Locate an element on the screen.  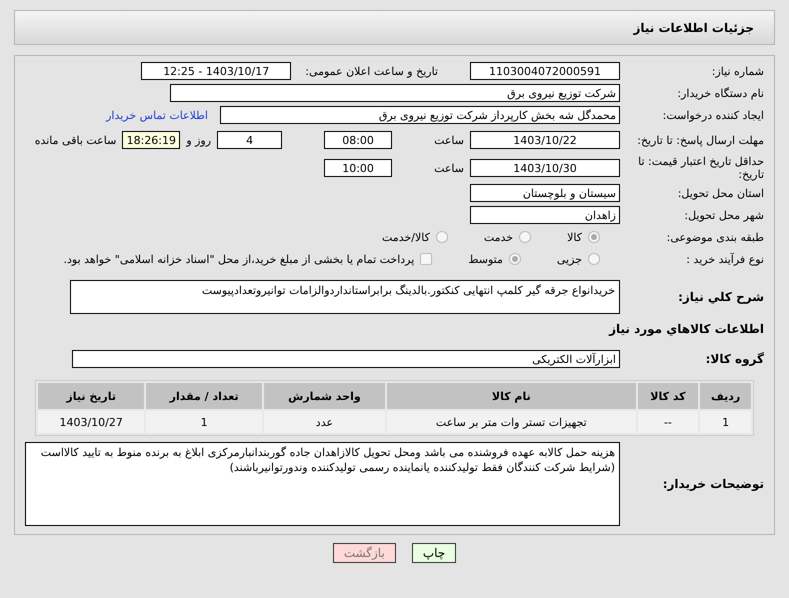
field-label: ایجاد کننده درخواست: is located at coordinates (713, 115).